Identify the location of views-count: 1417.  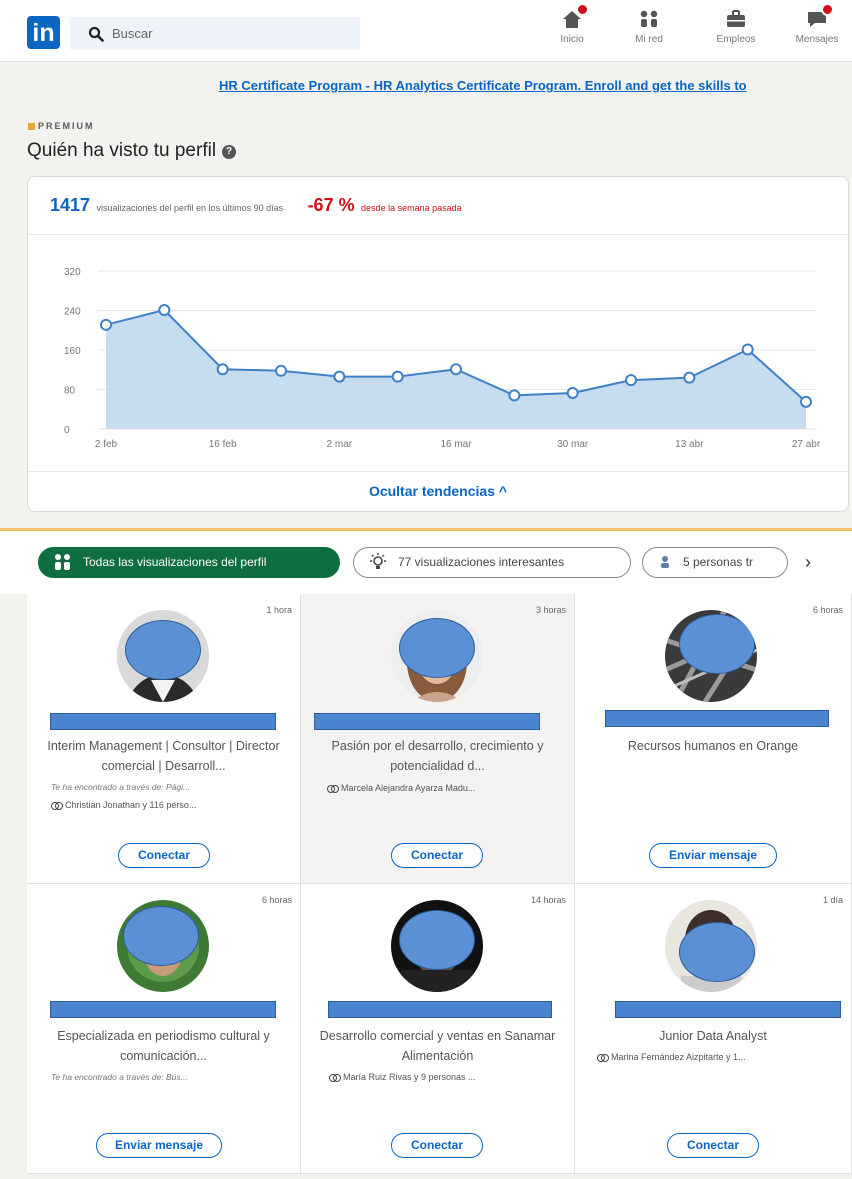
(70, 205).